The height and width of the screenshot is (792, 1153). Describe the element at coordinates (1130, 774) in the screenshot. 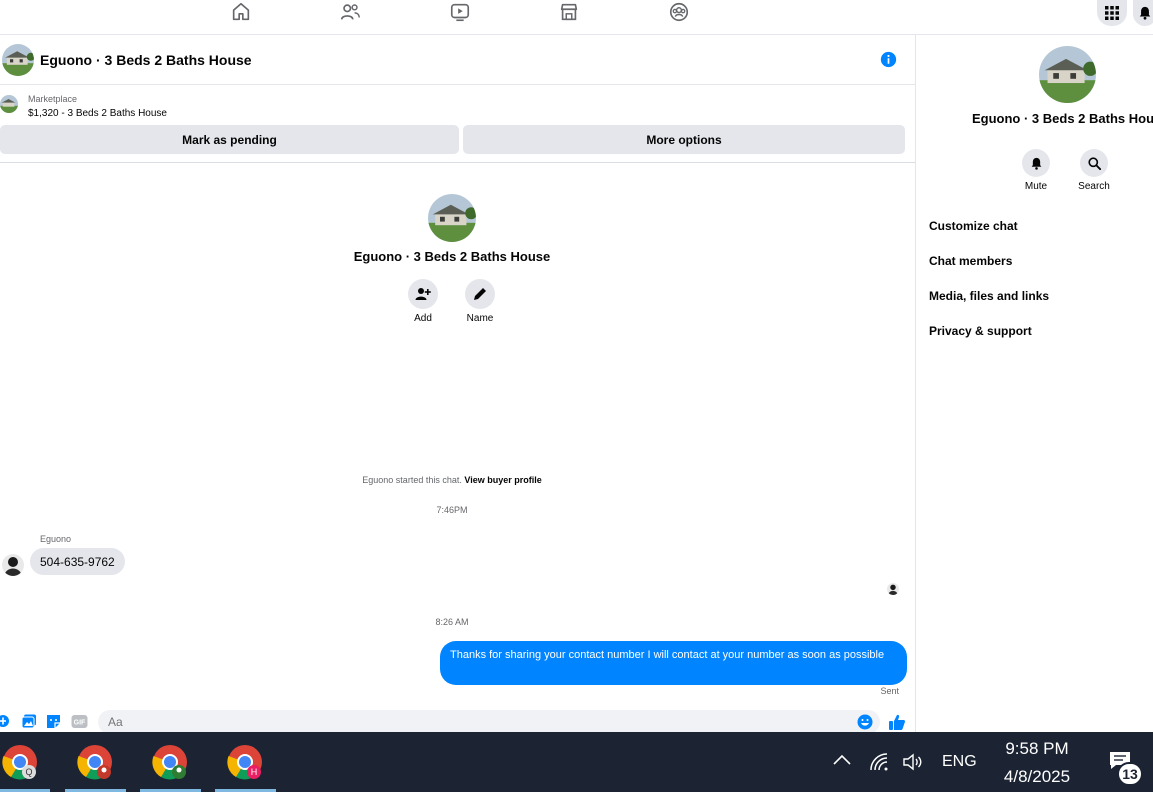

I see `notification-count-badge: 13` at that location.